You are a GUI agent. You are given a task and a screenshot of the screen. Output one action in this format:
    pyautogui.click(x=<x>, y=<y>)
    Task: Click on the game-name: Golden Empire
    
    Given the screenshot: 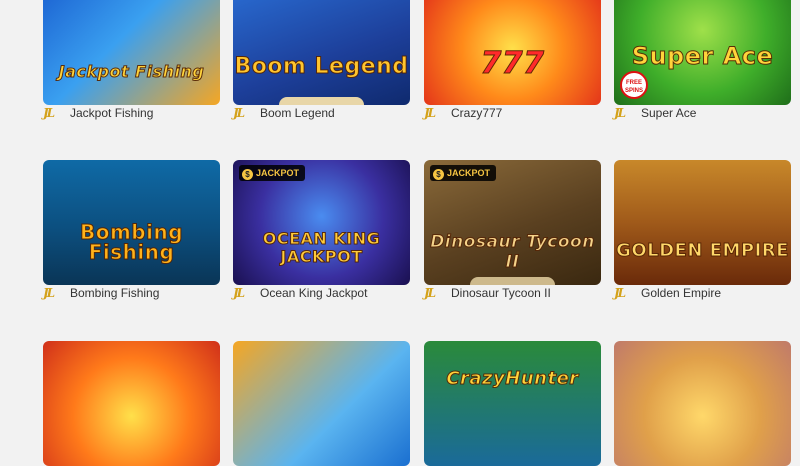 What is the action you would take?
    pyautogui.click(x=681, y=293)
    